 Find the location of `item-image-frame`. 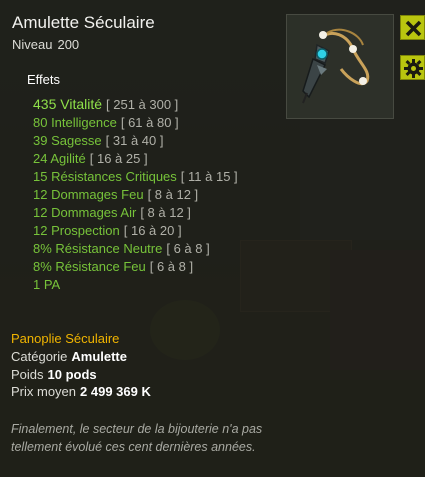

item-image-frame is located at coordinates (340, 66).